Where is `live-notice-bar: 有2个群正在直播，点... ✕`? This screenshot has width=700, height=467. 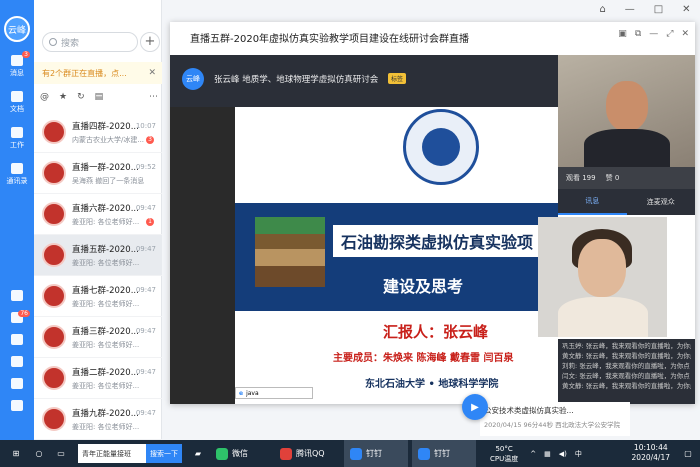 live-notice-bar: 有2个群正在直播，点... ✕ is located at coordinates (98, 73).